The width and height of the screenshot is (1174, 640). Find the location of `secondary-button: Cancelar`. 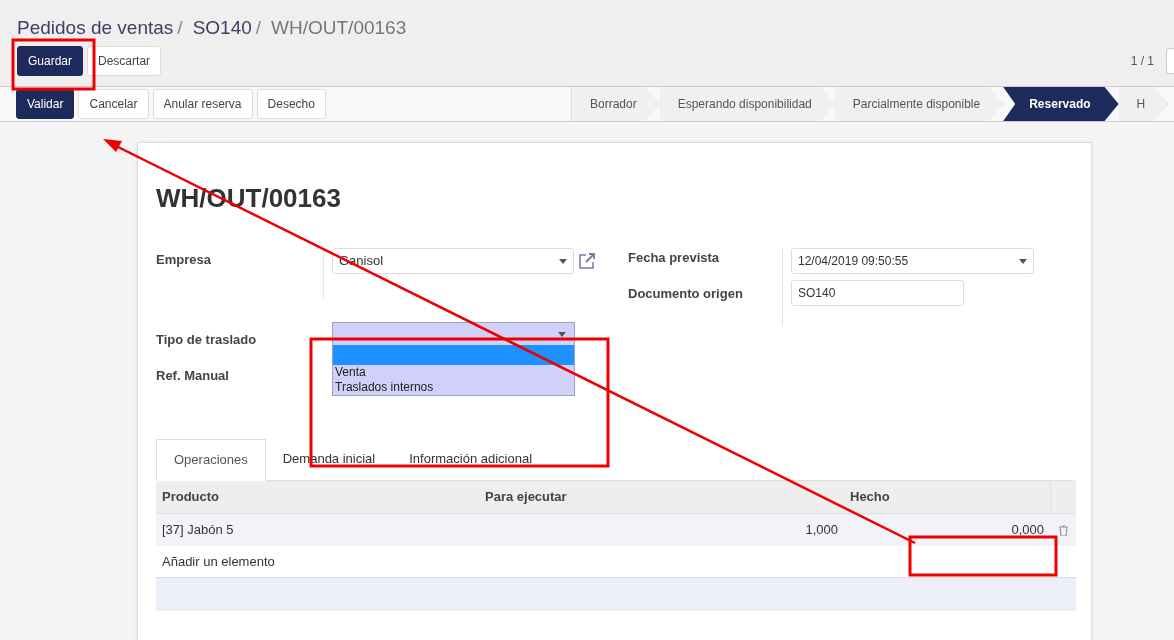

secondary-button: Cancelar is located at coordinates (113, 104).